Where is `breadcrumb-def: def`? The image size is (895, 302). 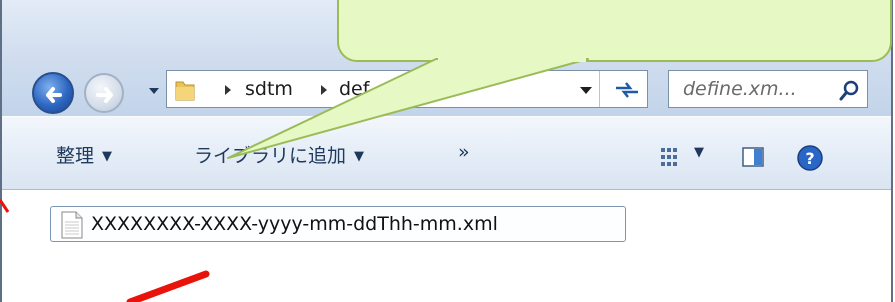 breadcrumb-def: def is located at coordinates (354, 89).